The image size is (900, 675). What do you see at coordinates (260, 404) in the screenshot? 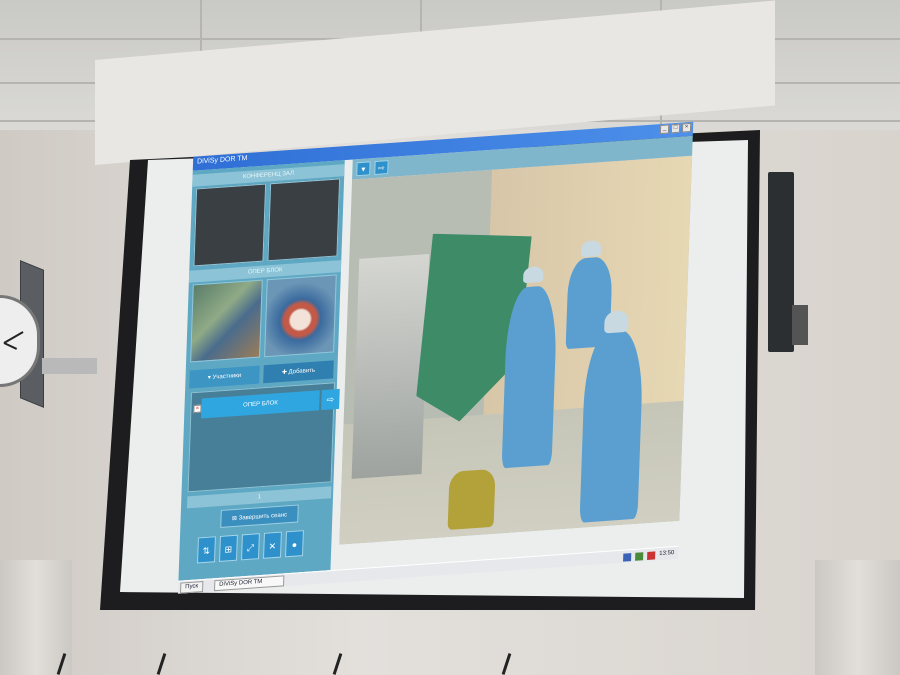
I see `list-item: ОПЕР БЛОК` at bounding box center [260, 404].